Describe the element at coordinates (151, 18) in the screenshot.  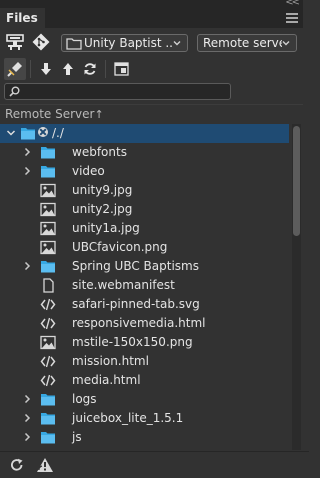
I see `panel-tab-bar: Files` at that location.